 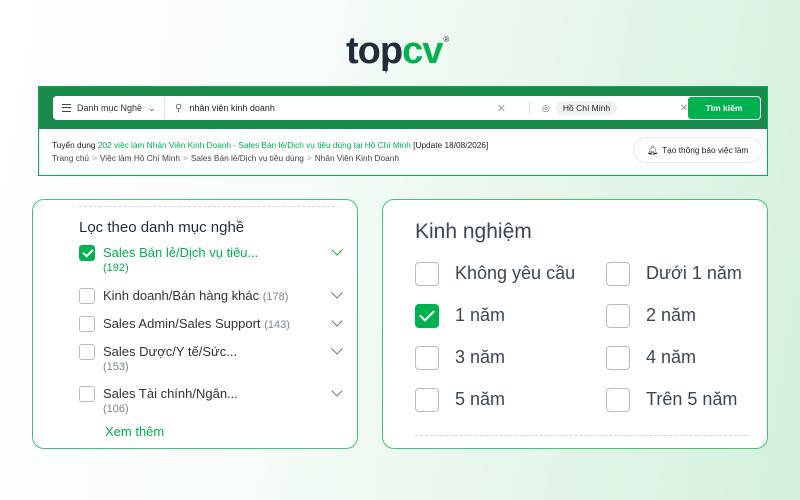 I want to click on category-filter-item: Sales Tài chính/Ngân... (106), so click(x=211, y=402).